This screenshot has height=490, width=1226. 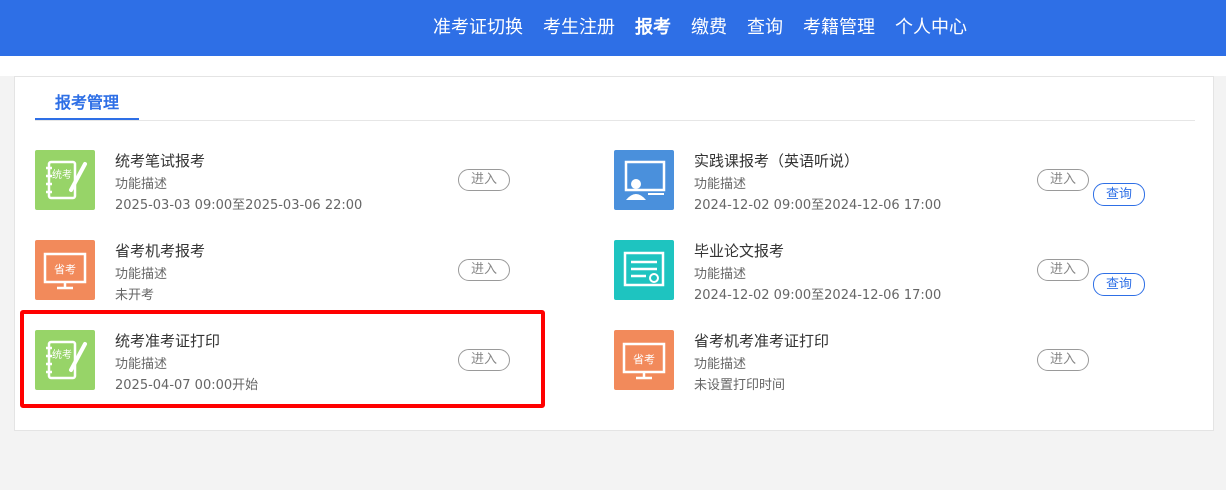 I want to click on top-nav: 准考证切换 考生注册 报考 缴费 查询 考籍管理 个人中心, so click(x=613, y=28).